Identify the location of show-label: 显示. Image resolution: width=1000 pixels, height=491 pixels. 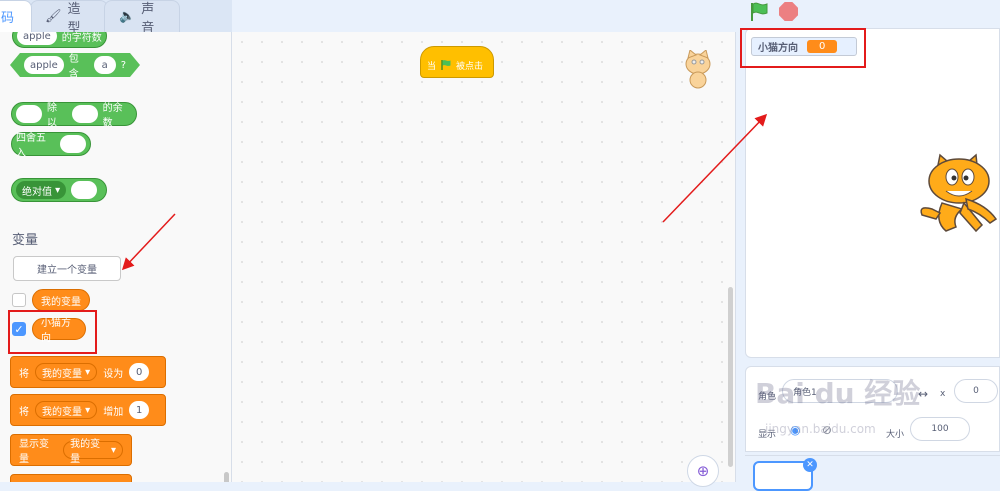
(767, 435).